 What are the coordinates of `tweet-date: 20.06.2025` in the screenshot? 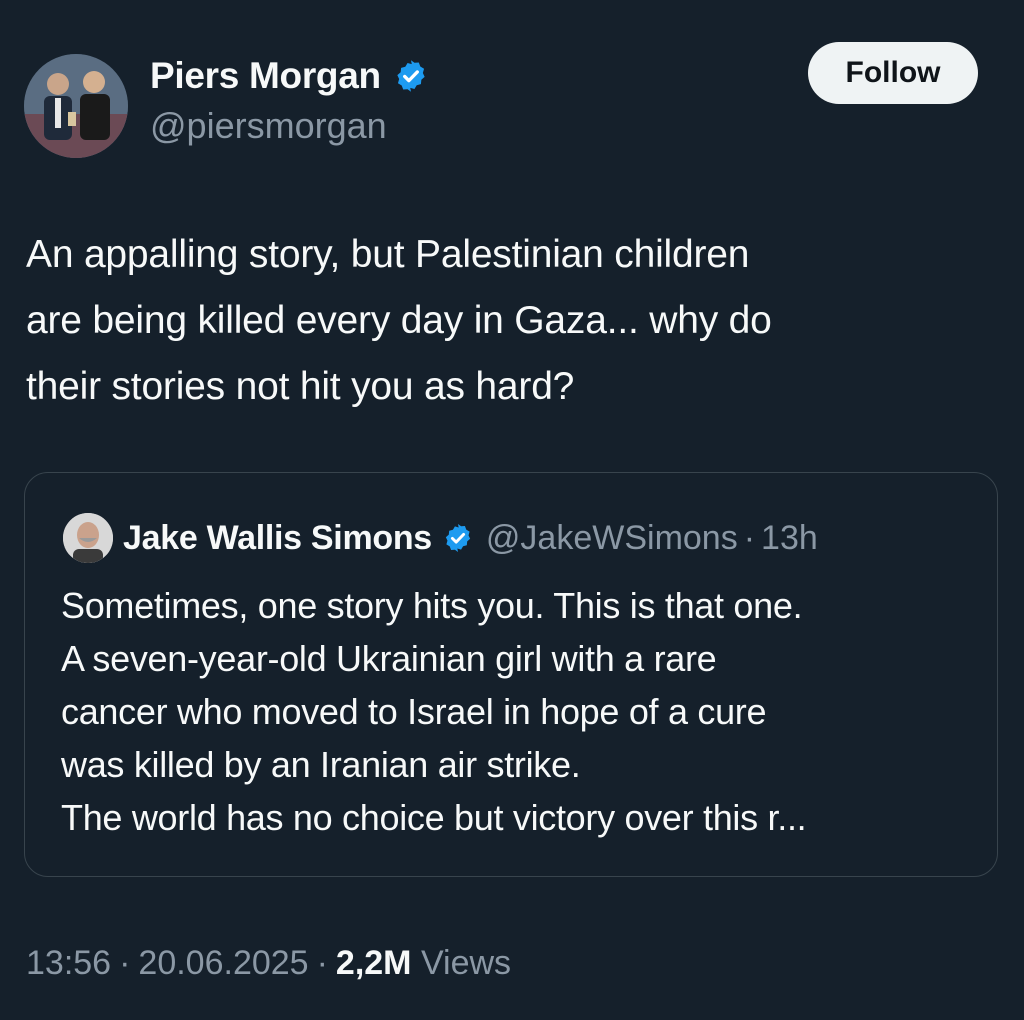 It's located at (223, 963).